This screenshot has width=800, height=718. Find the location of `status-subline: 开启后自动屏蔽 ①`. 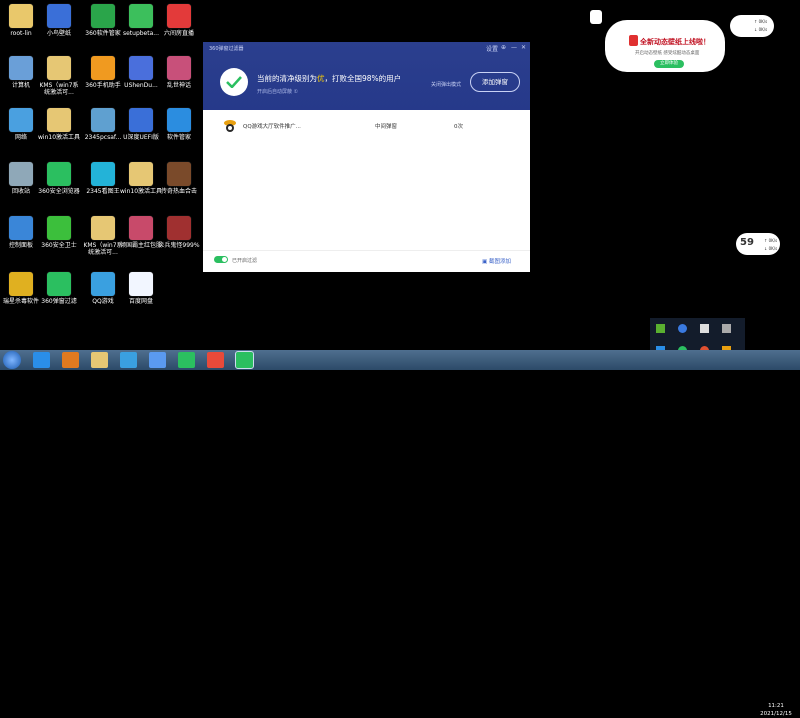

status-subline: 开启后自动屏蔽 ① is located at coordinates (278, 92).